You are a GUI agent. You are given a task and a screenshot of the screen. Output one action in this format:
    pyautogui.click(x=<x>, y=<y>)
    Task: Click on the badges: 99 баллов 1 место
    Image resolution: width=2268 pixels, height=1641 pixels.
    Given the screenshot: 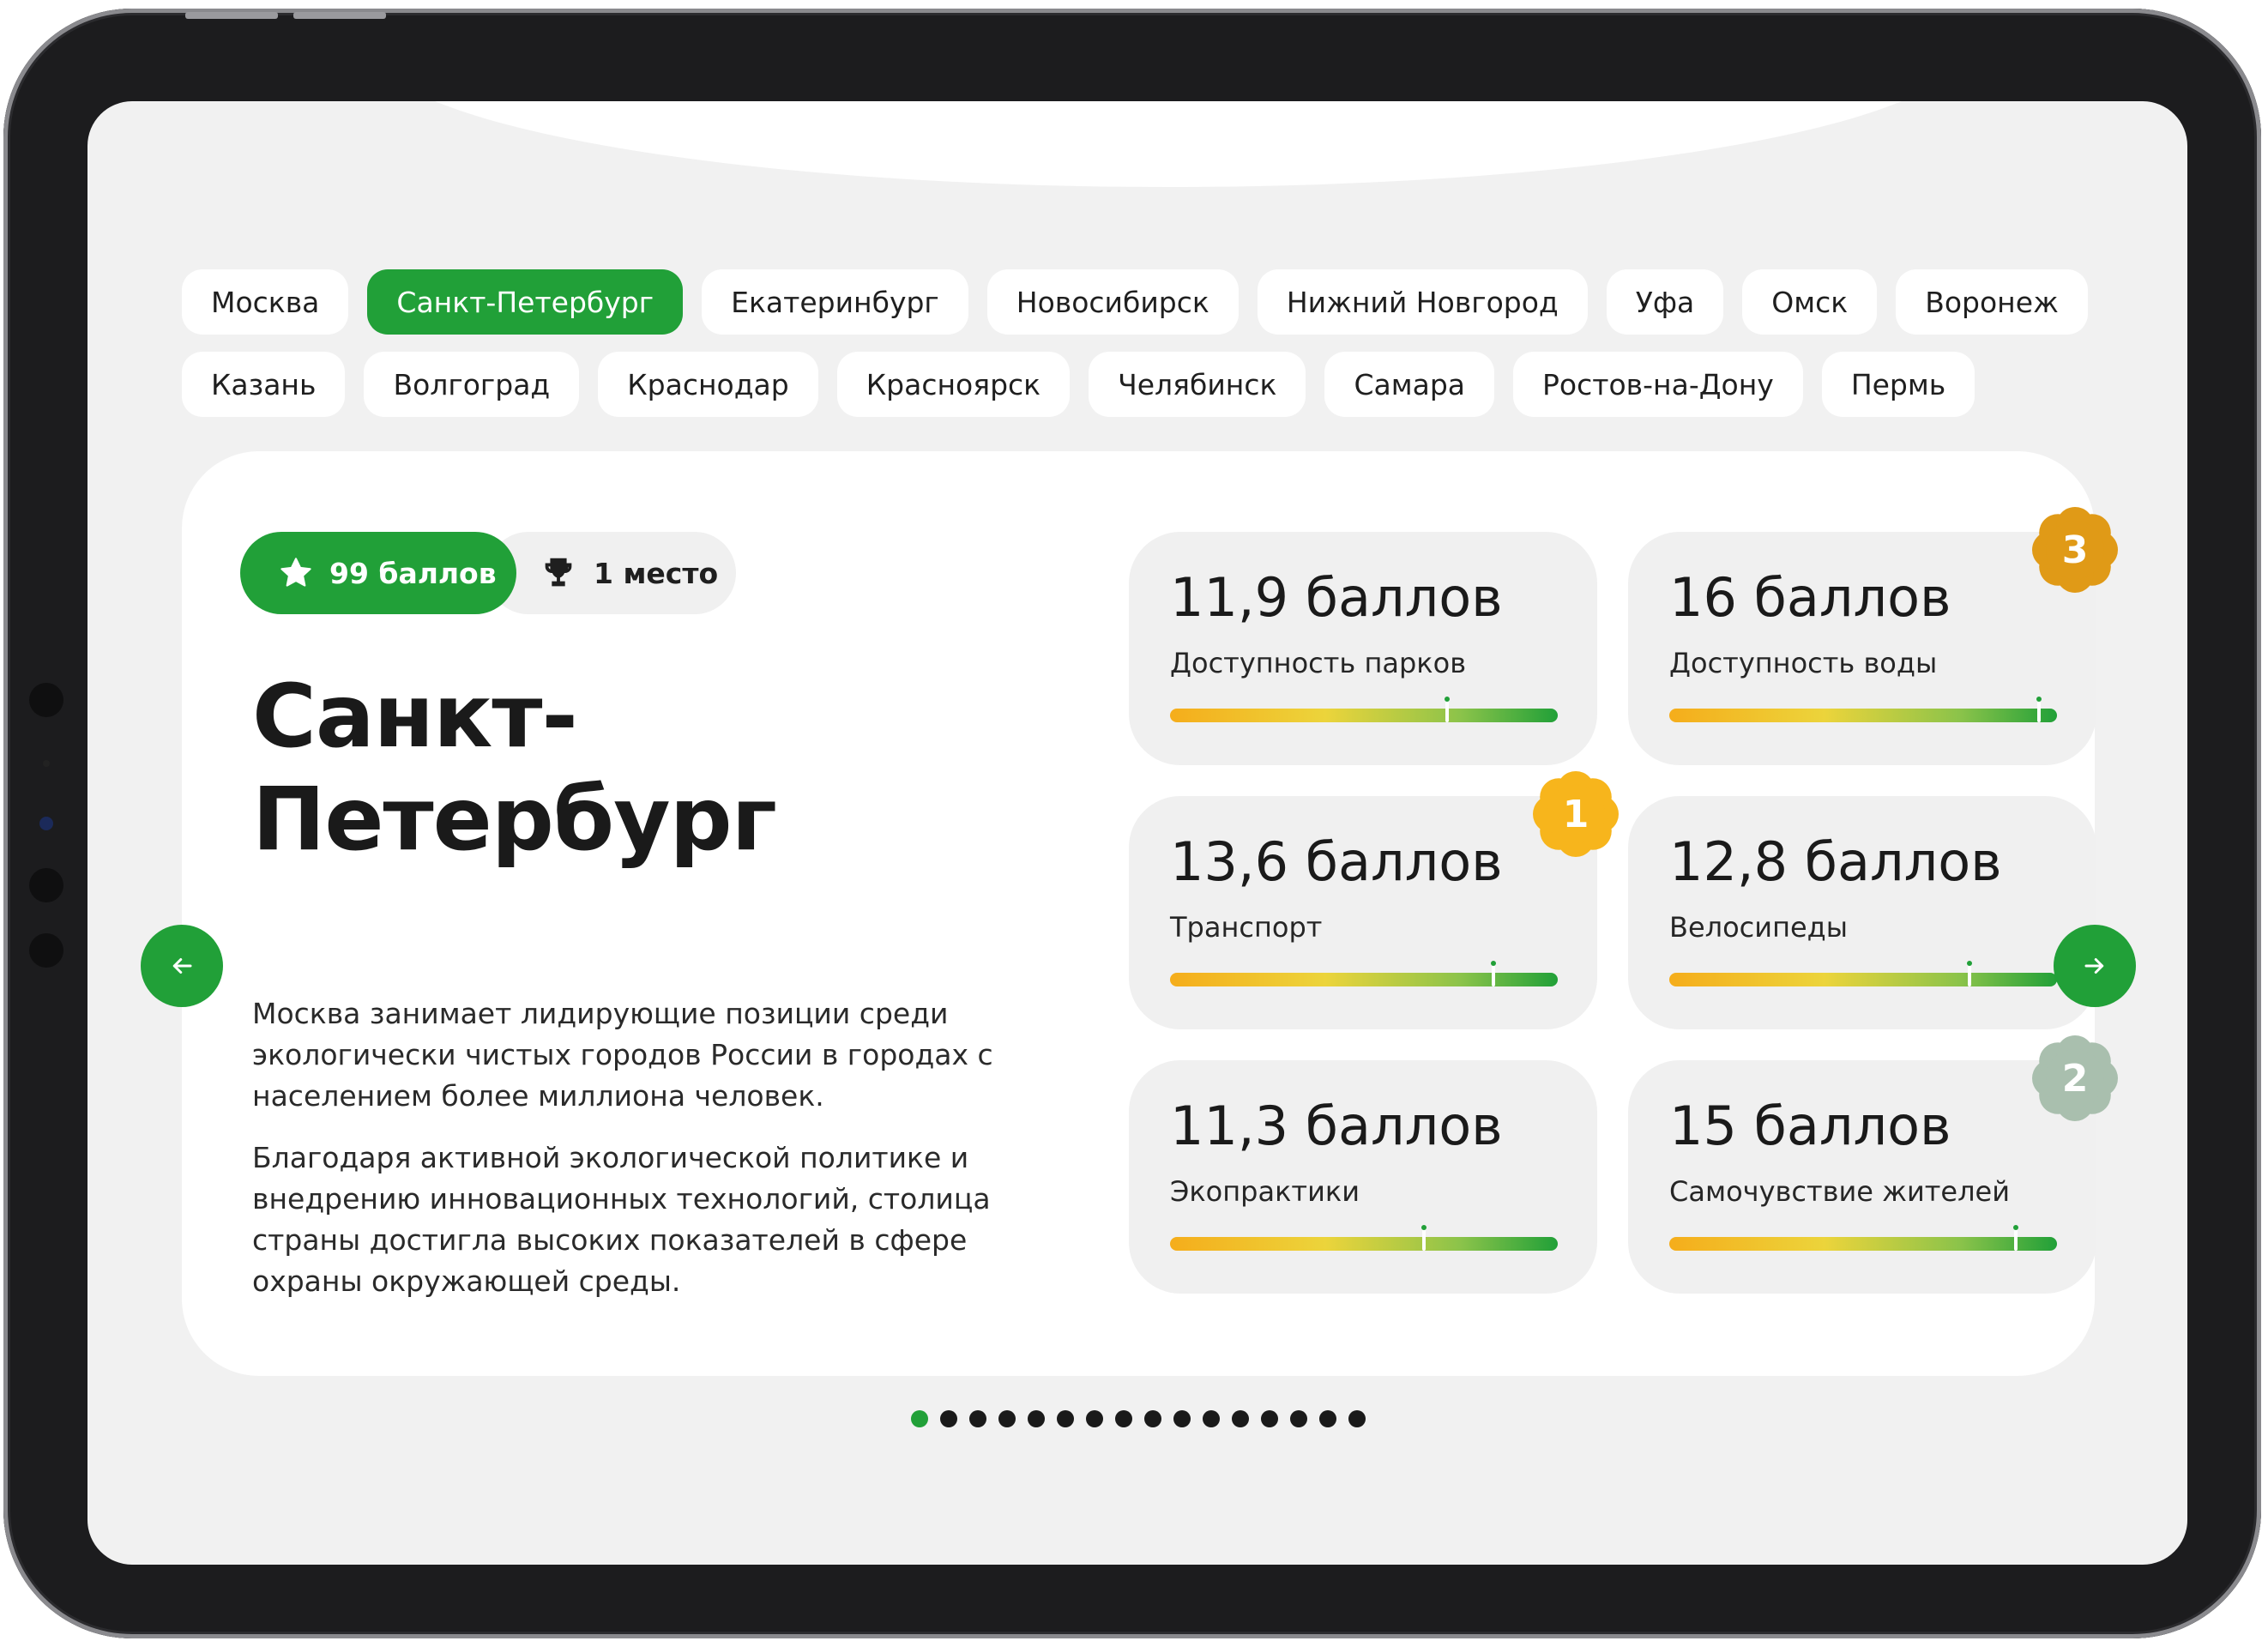 What is the action you would take?
    pyautogui.click(x=488, y=573)
    